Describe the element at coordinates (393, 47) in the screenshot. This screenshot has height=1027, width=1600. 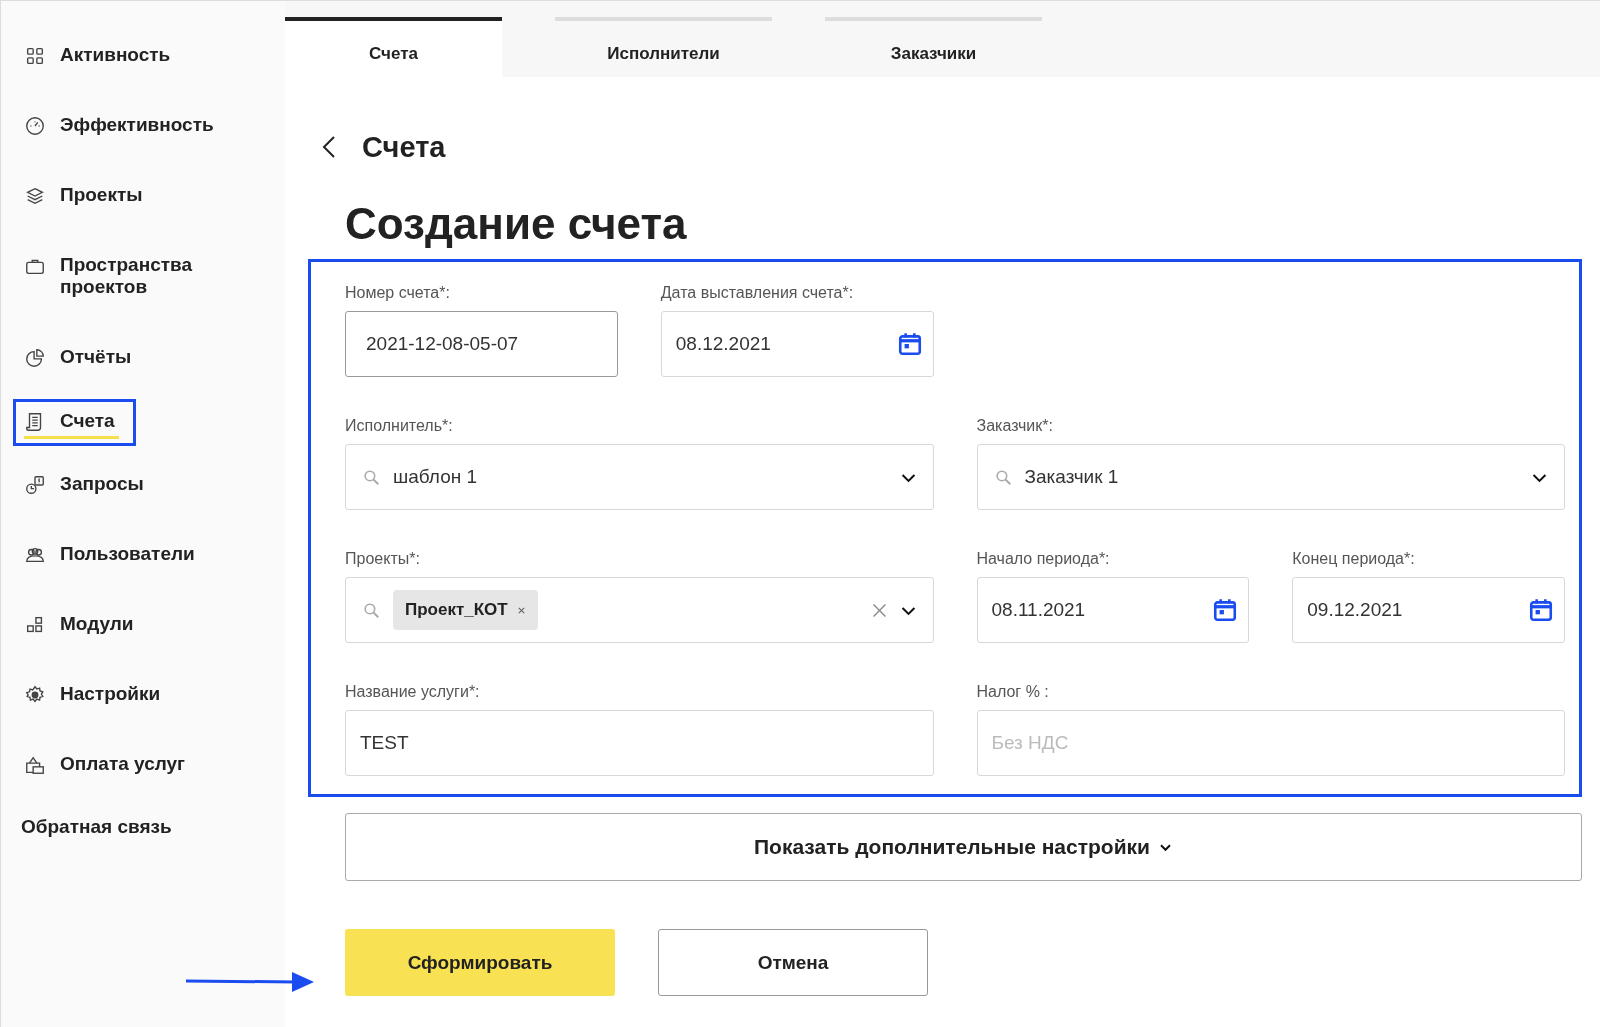
I see `tab: Счета` at that location.